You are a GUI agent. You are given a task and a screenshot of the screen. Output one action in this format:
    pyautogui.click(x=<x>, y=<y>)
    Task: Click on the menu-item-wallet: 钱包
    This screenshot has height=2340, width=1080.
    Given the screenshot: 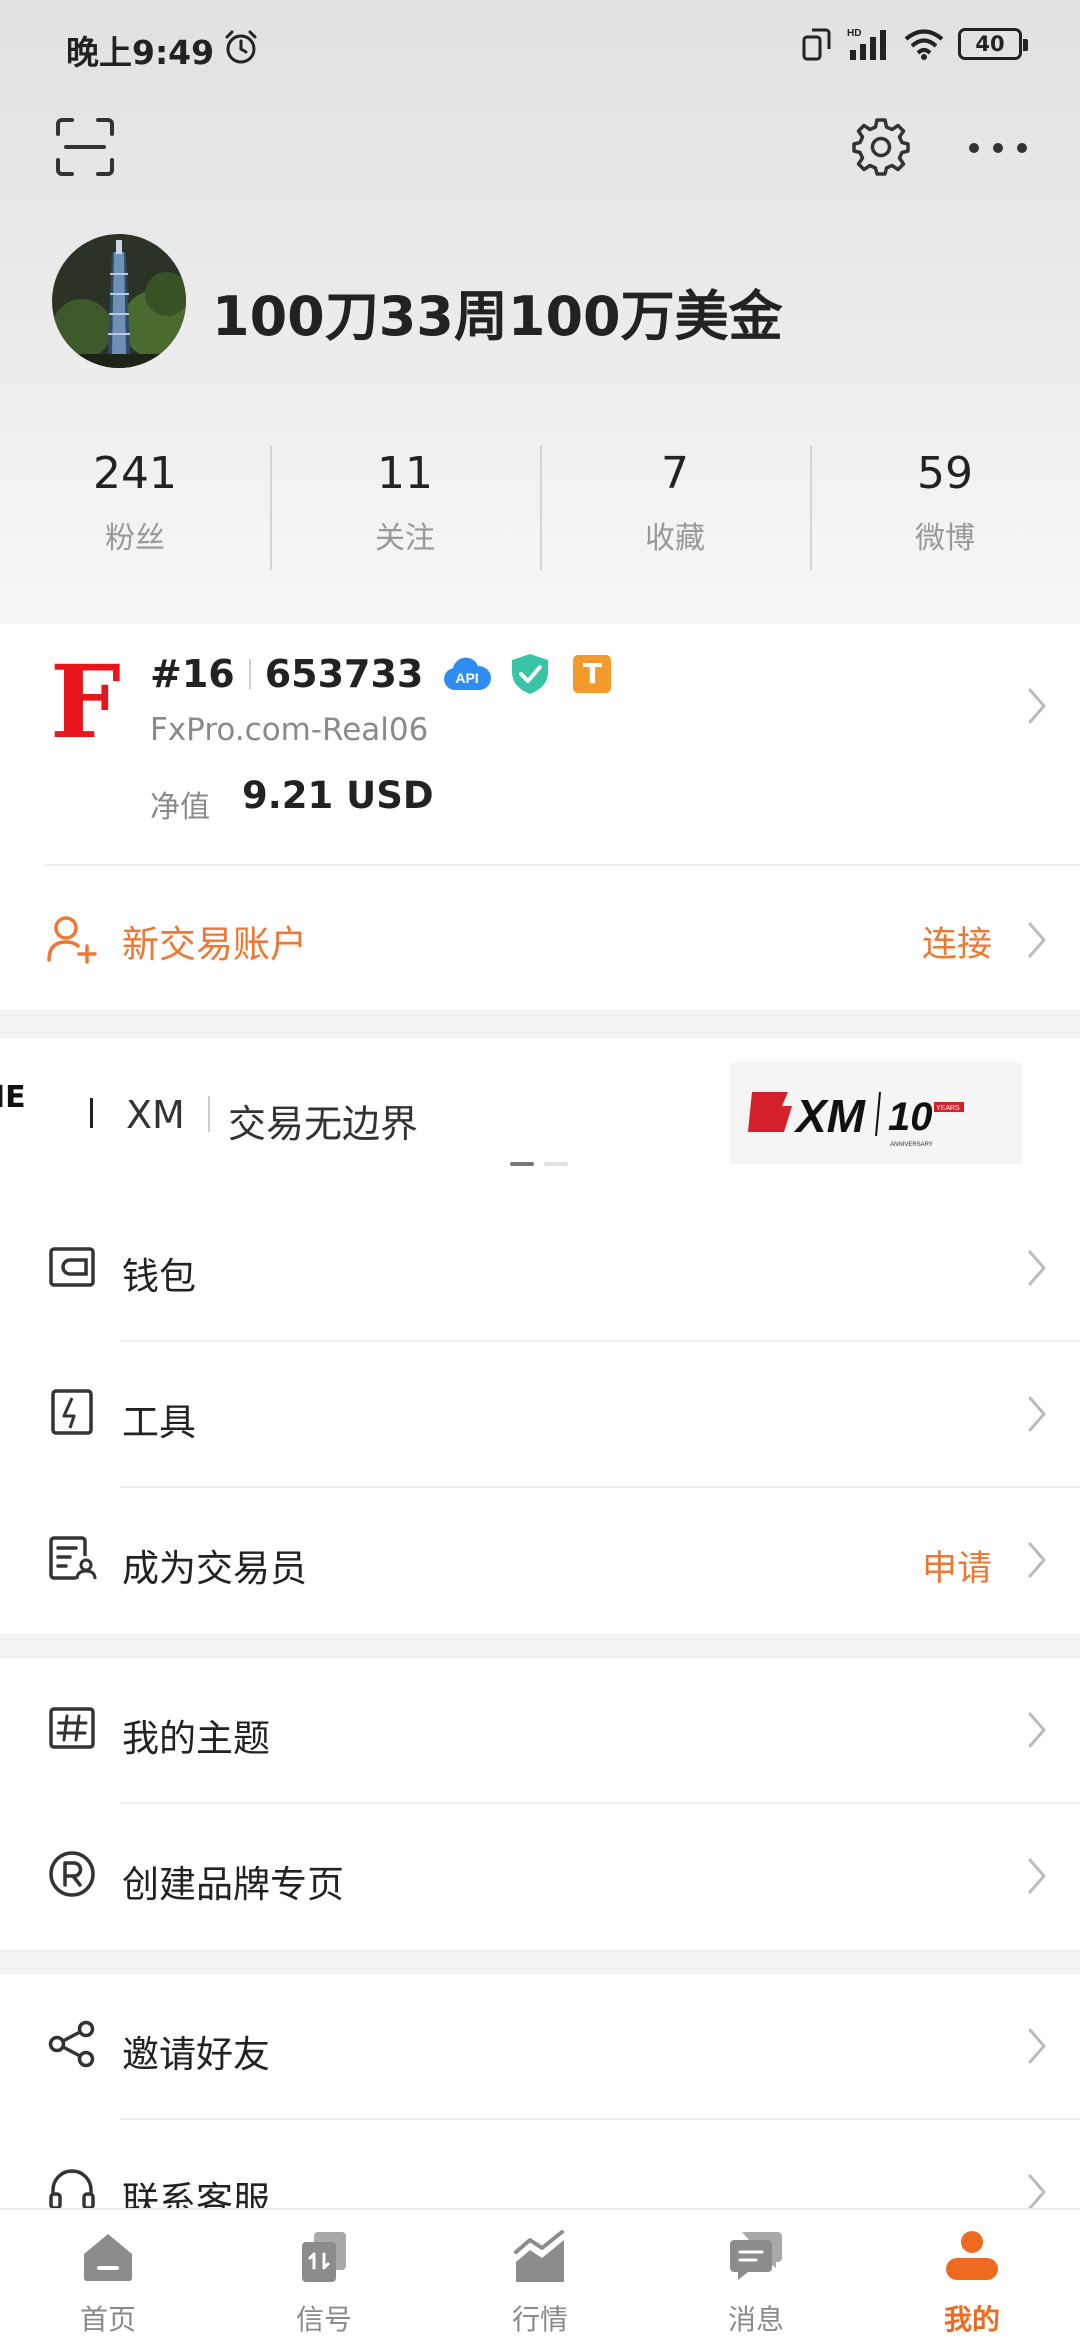 What is the action you would take?
    pyautogui.click(x=540, y=1269)
    